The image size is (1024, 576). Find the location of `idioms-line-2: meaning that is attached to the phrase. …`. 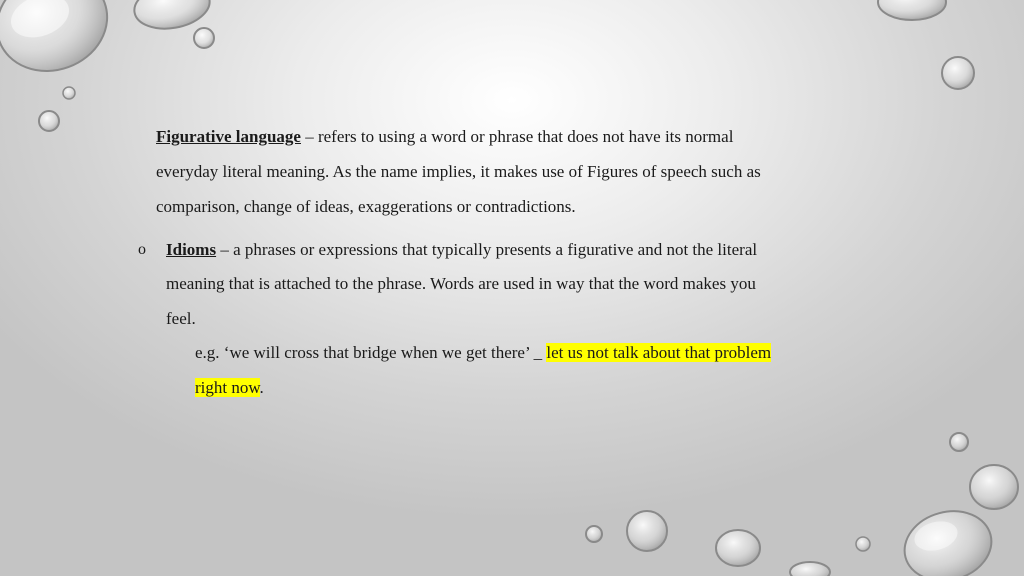

idioms-line-2: meaning that is attached to the phrase. … is located at coordinates (461, 283).